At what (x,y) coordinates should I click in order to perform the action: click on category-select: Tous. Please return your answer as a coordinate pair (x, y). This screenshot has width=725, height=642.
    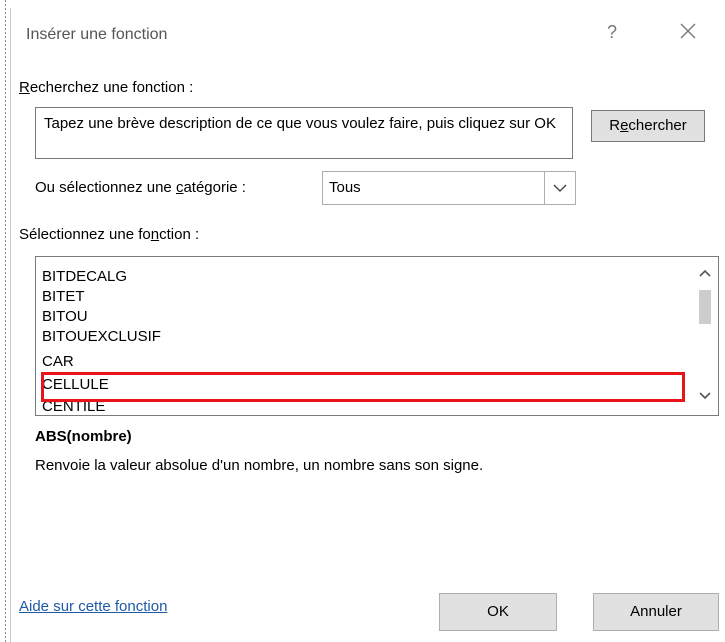
    Looking at the image, I should click on (449, 188).